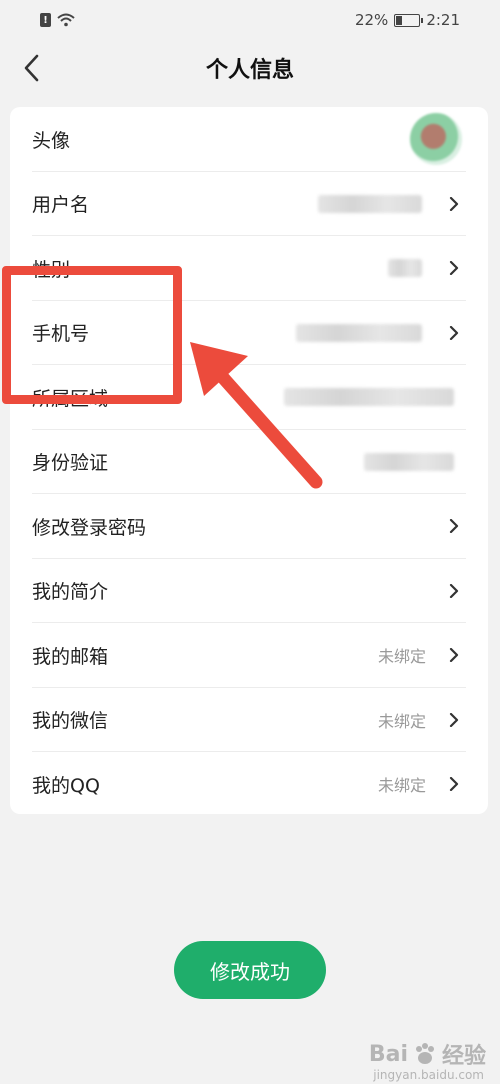  What do you see at coordinates (51, 140) in the screenshot?
I see `row-label: 头像` at bounding box center [51, 140].